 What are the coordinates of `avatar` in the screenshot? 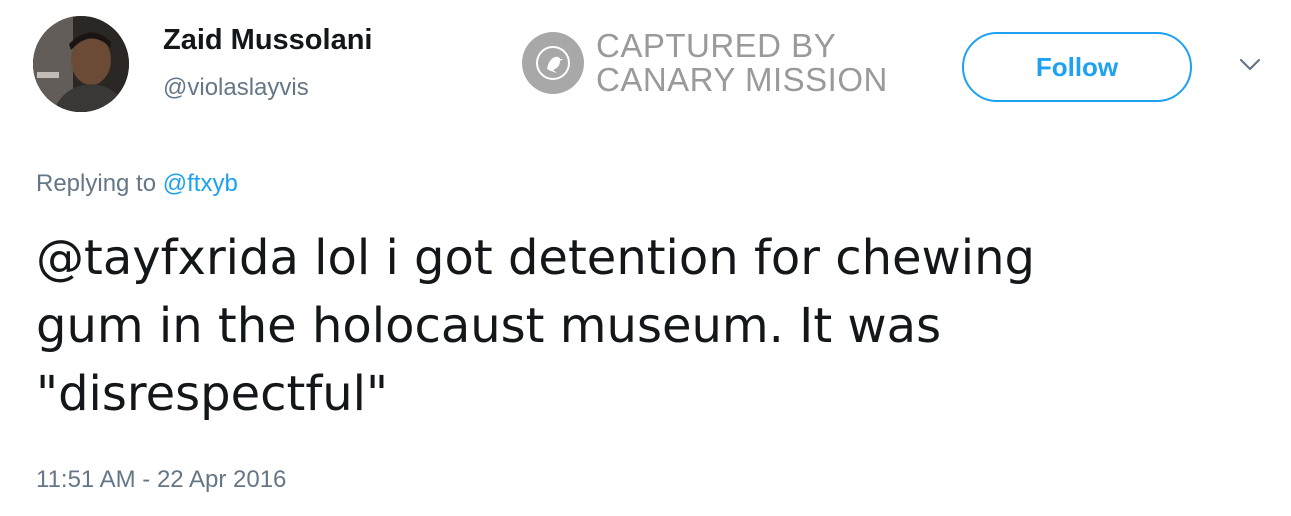 It's located at (81, 64).